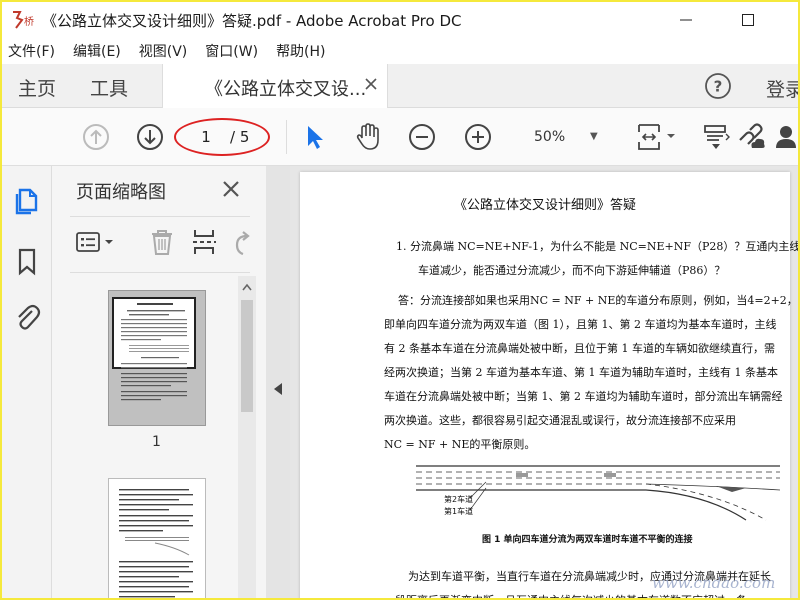 This screenshot has height=600, width=800. I want to click on zoom-in-button, so click(478, 137).